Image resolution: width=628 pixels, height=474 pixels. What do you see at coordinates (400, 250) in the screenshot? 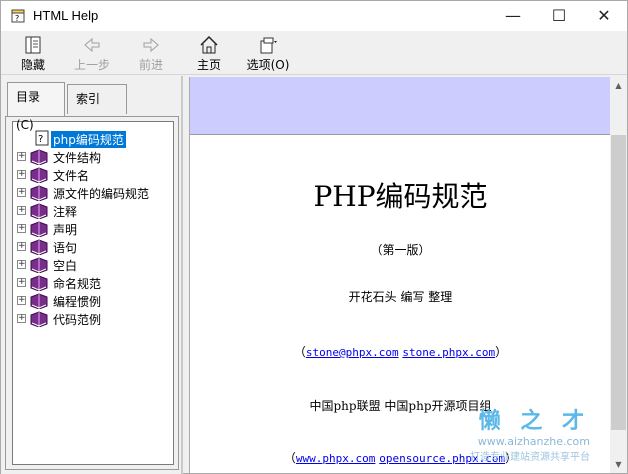
I see `doc-edition: （第一版）` at bounding box center [400, 250].